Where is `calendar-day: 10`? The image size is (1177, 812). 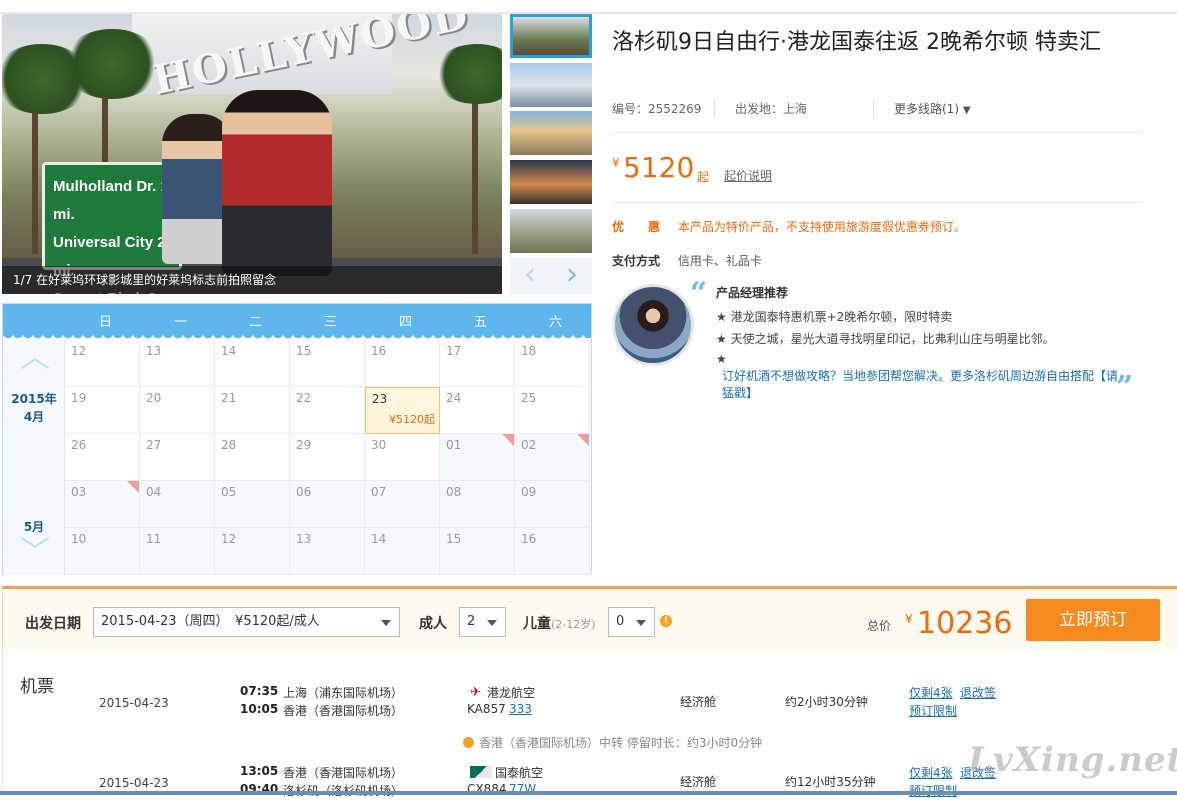
calendar-day: 10 is located at coordinates (102, 551).